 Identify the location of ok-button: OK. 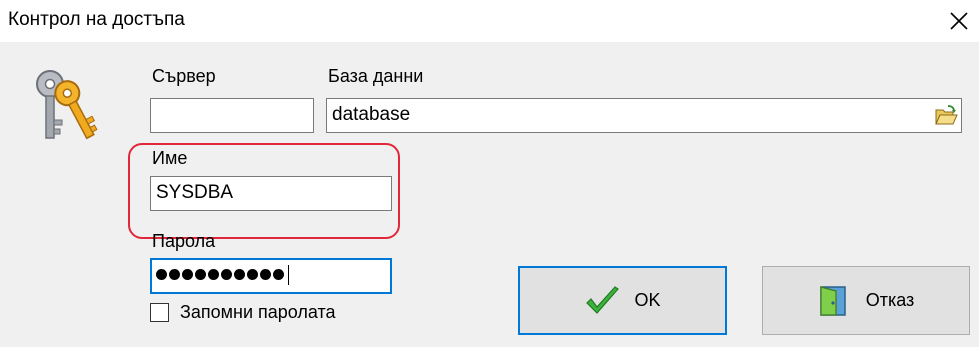
(622, 300).